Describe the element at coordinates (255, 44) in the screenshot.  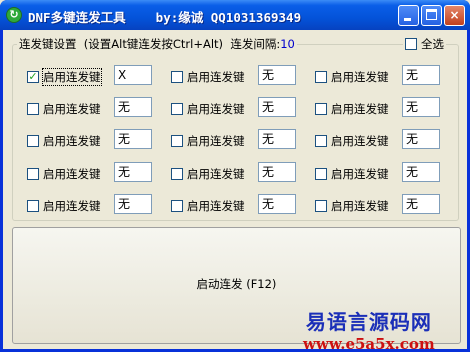
I see `interval-label: 连发间隔:` at that location.